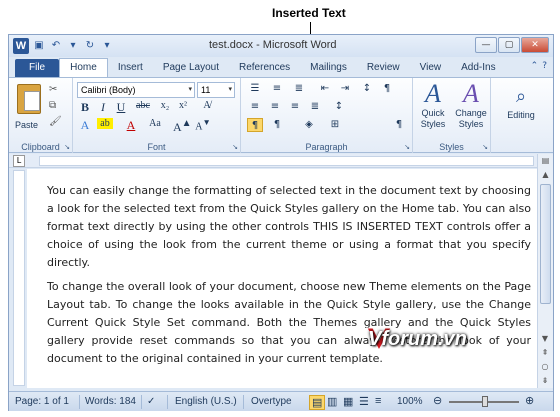  I want to click on quick-styles-button: A Quick Styles, so click(433, 105).